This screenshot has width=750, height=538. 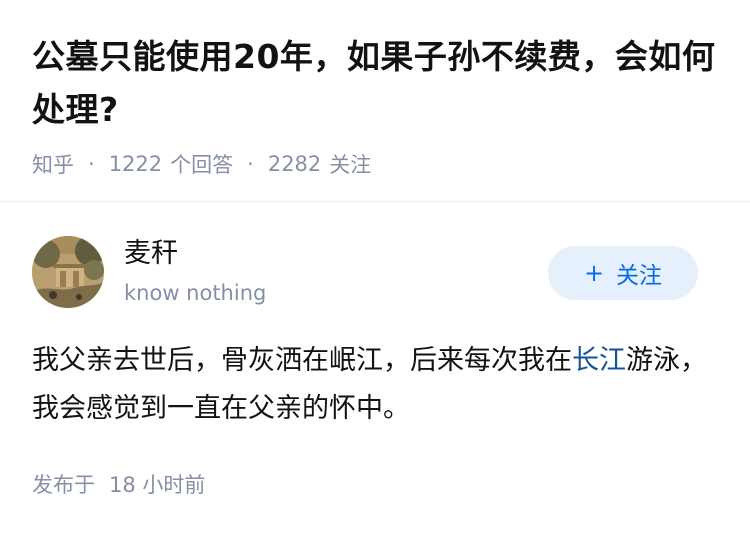 What do you see at coordinates (350, 165) in the screenshot?
I see `follower-count-label: 关注` at bounding box center [350, 165].